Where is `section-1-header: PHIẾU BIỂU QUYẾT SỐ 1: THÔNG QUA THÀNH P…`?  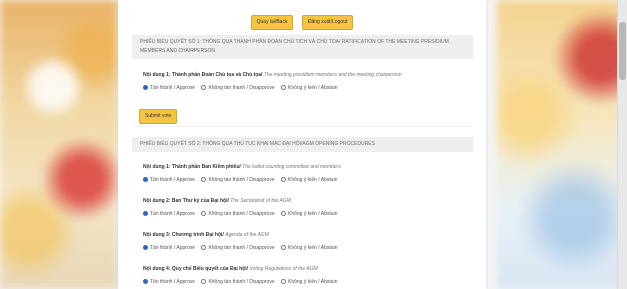
section-1-header: PHIẾU BIỂU QUYẾT SỐ 1: THÔNG QUA THÀNH P… is located at coordinates (302, 47).